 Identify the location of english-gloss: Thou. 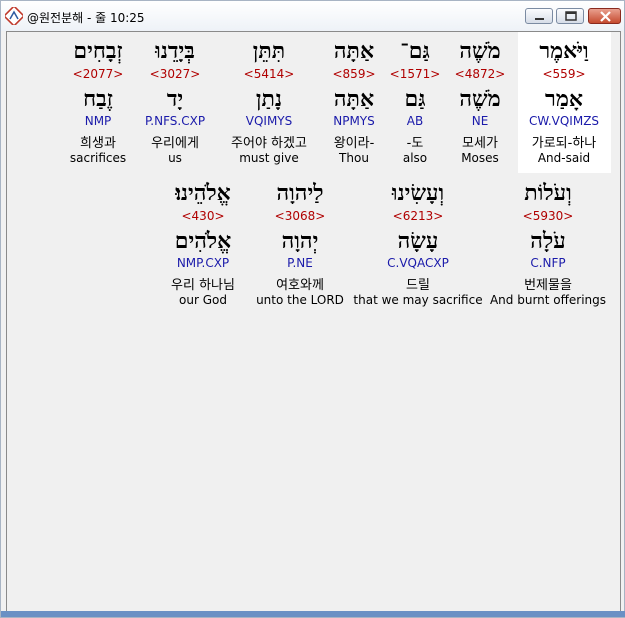
(354, 158).